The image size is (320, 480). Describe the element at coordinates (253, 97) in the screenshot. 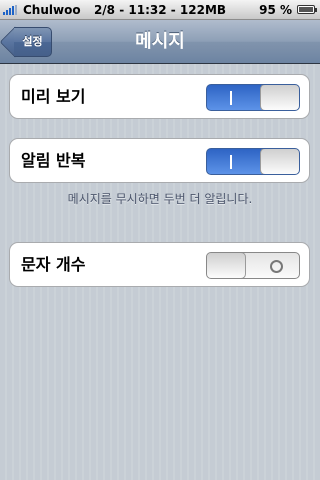

I see `preview-toggle` at that location.